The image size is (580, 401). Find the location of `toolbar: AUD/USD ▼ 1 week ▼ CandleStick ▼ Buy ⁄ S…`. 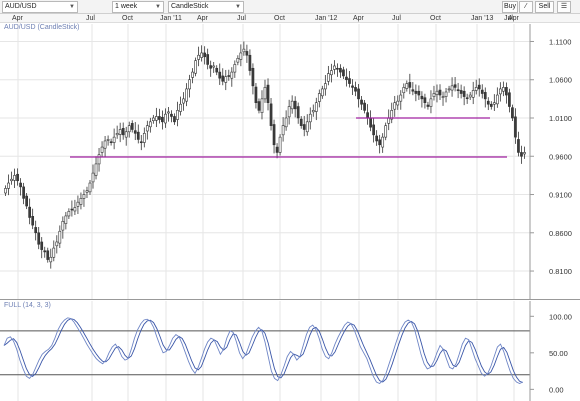

toolbar: AUD/USD ▼ 1 week ▼ CandleStick ▼ Buy ⁄ S… is located at coordinates (290, 7).